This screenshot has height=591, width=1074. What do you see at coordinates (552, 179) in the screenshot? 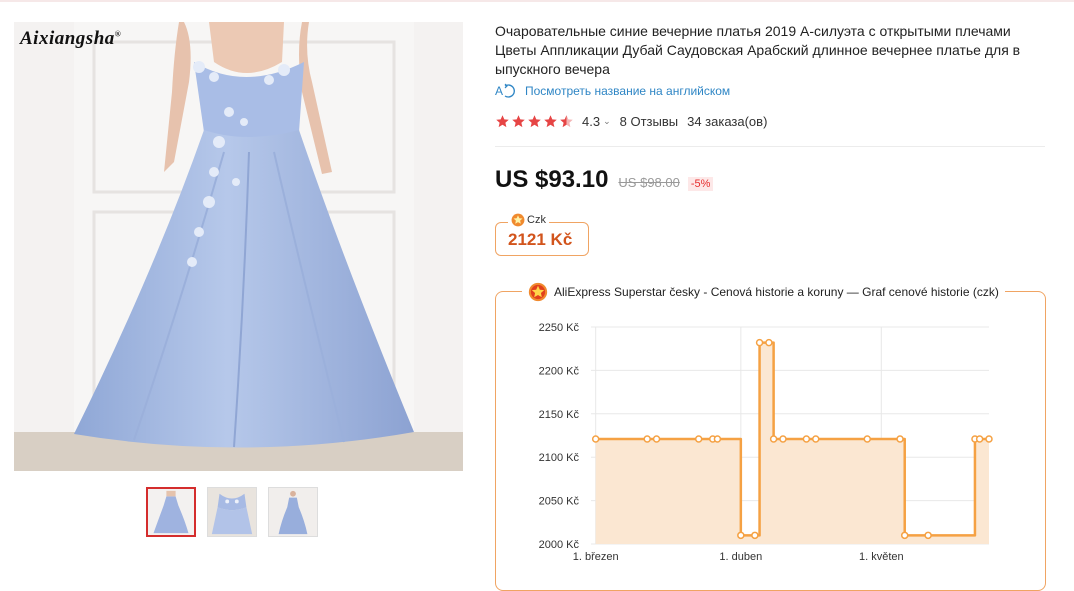
I see `current-price: US $93.10` at bounding box center [552, 179].